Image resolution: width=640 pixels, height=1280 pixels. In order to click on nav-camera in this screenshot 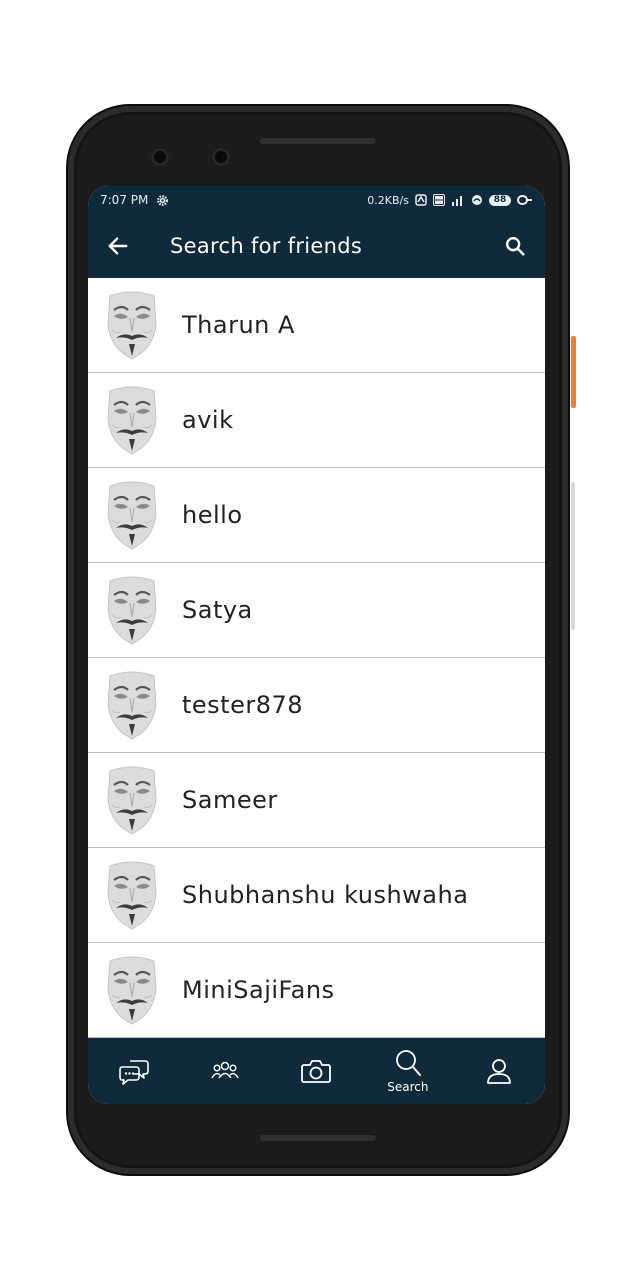, I will do `click(316, 1071)`.